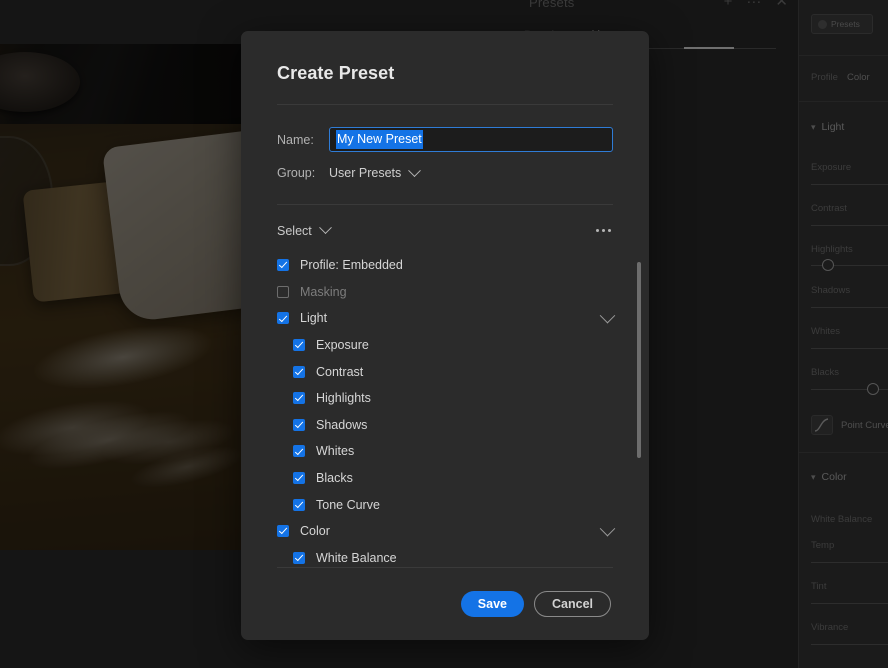  I want to click on list-scrollbar, so click(639, 412).